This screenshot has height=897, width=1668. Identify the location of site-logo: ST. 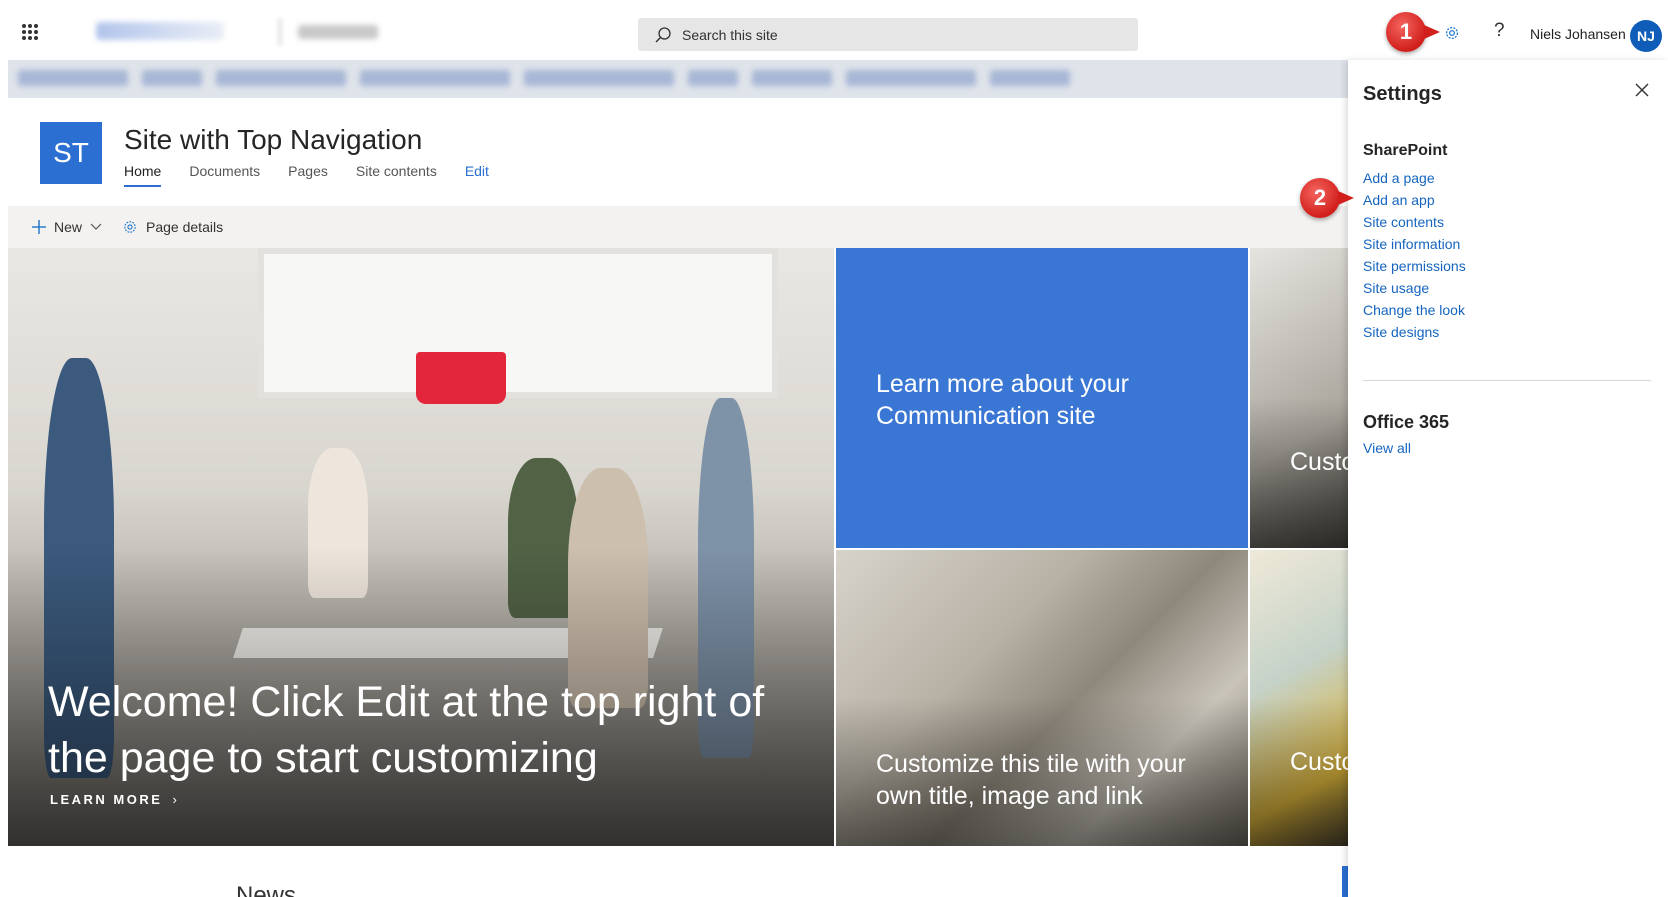
(71, 153).